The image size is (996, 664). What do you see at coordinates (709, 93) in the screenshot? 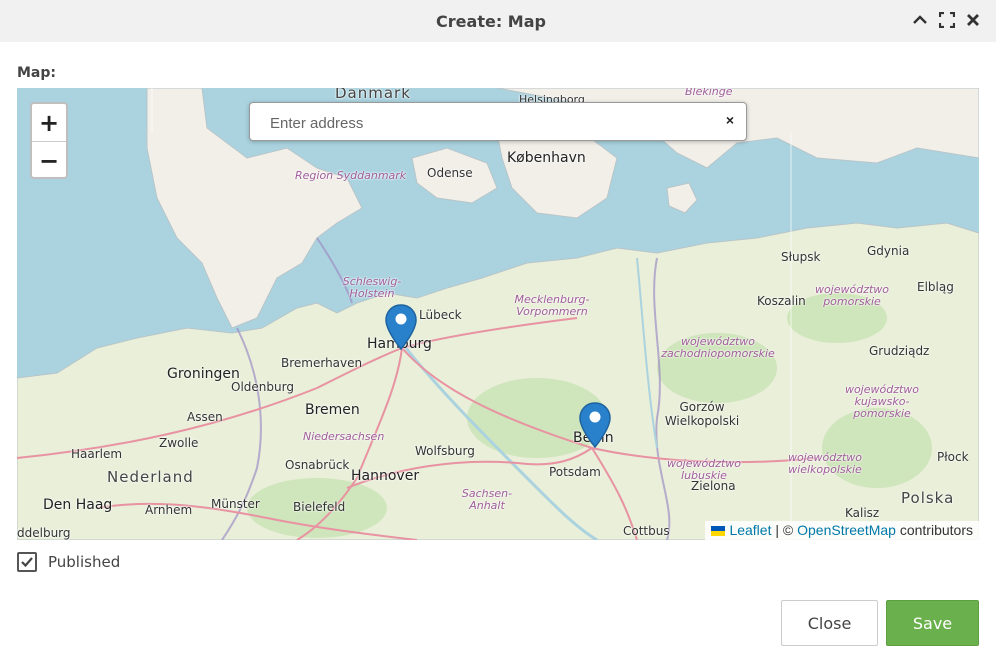
I see `place-label: Blekinge` at bounding box center [709, 93].